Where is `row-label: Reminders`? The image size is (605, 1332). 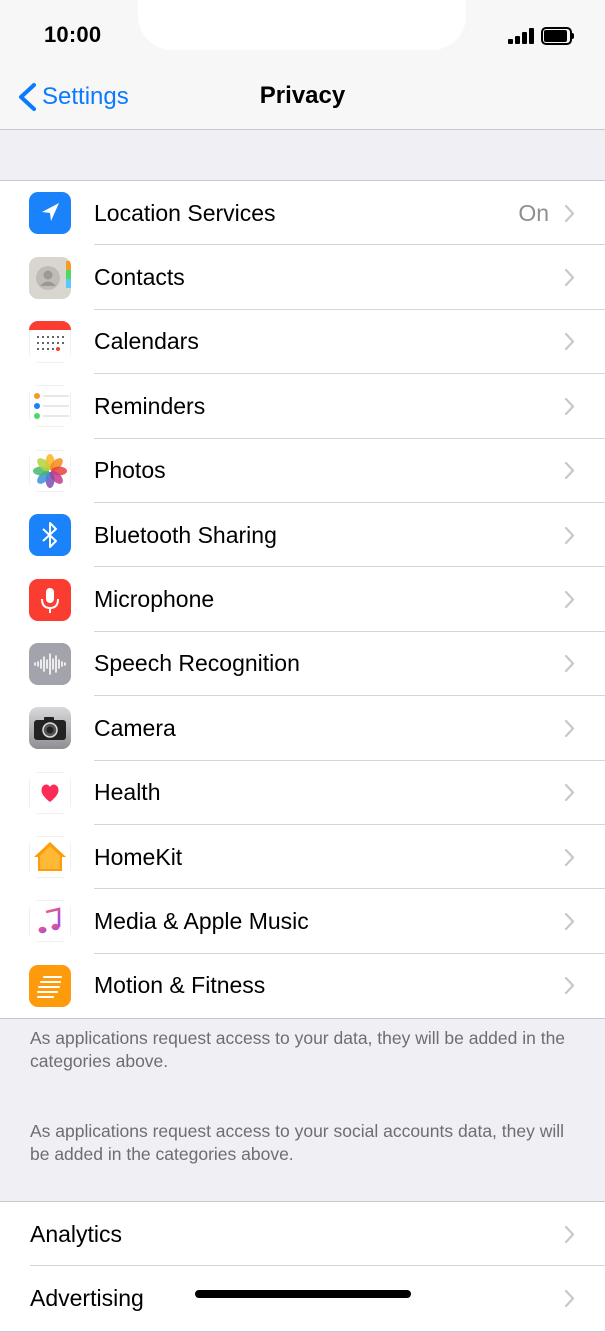 row-label: Reminders is located at coordinates (150, 405).